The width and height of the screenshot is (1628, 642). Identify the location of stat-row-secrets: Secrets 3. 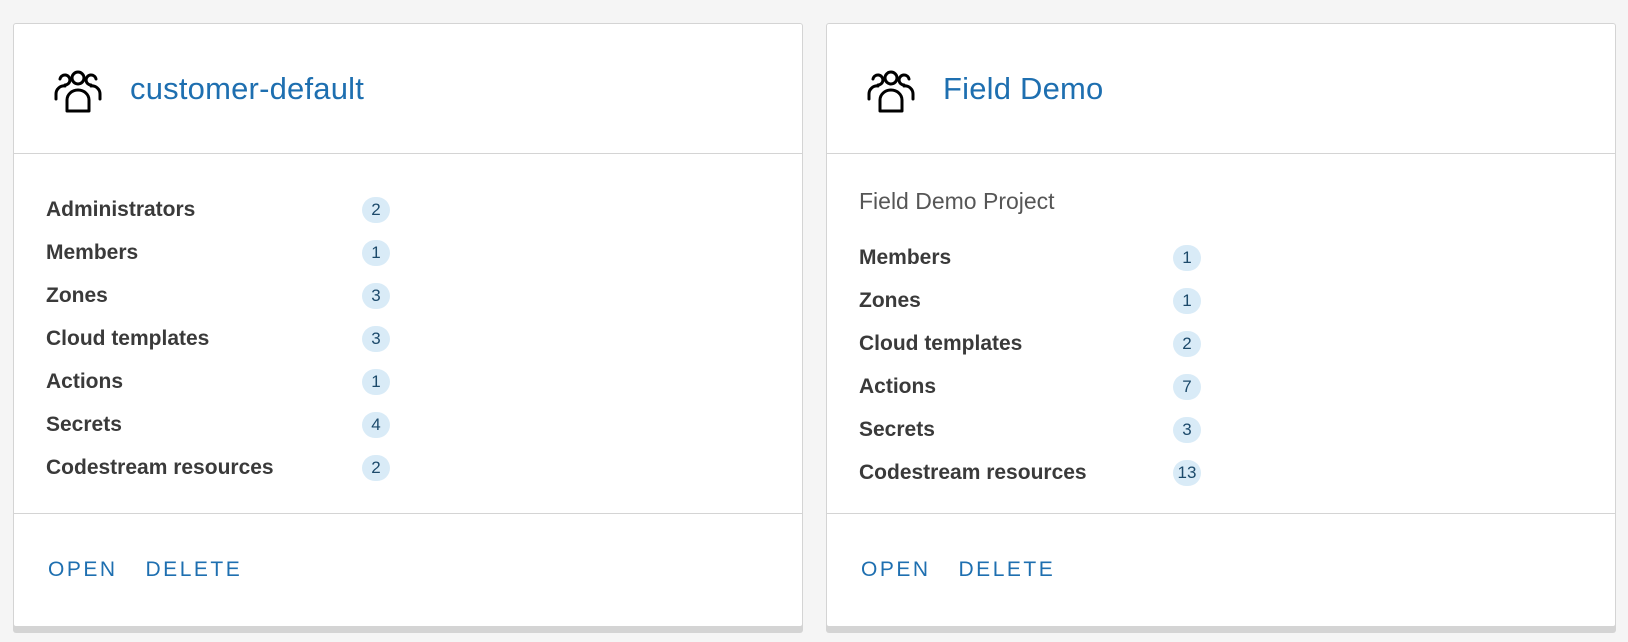
(1237, 429).